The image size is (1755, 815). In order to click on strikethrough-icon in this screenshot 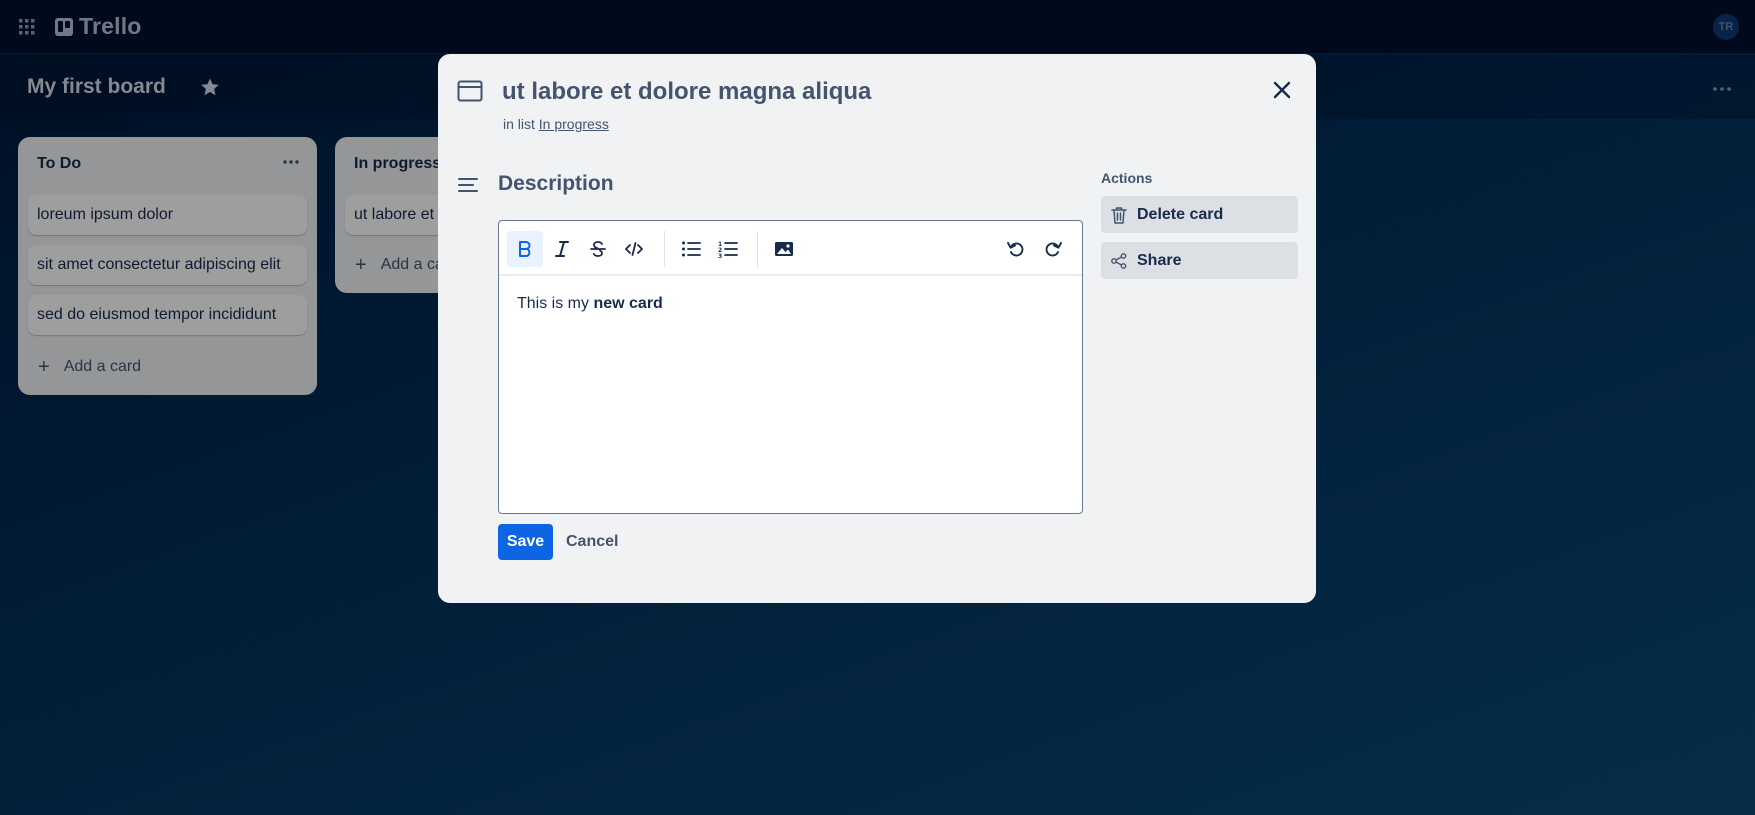, I will do `click(598, 249)`.